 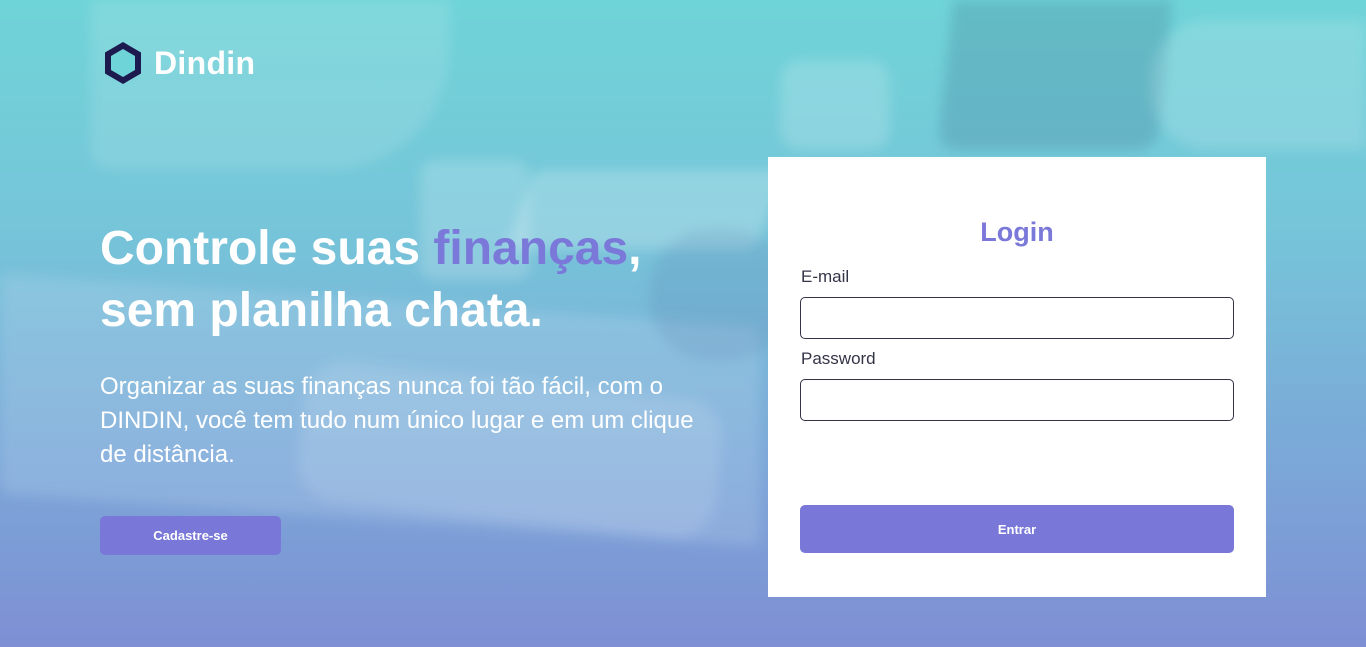 What do you see at coordinates (635, 248) in the screenshot?
I see `headline-comma: ,` at bounding box center [635, 248].